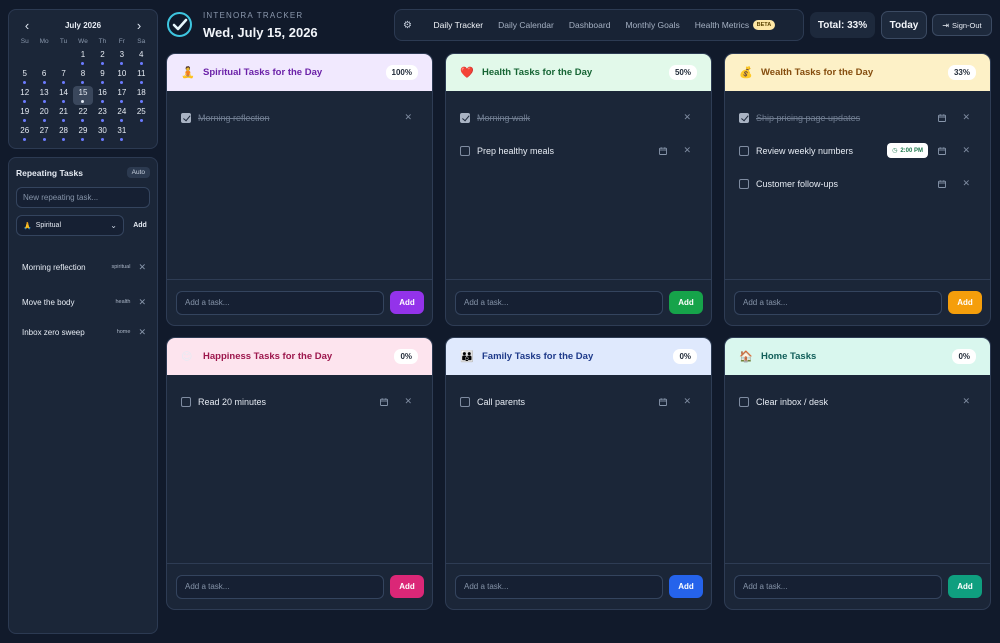 This screenshot has width=1000, height=643. What do you see at coordinates (458, 25) in the screenshot?
I see `nav-daily-tracker: Daily Tracker` at bounding box center [458, 25].